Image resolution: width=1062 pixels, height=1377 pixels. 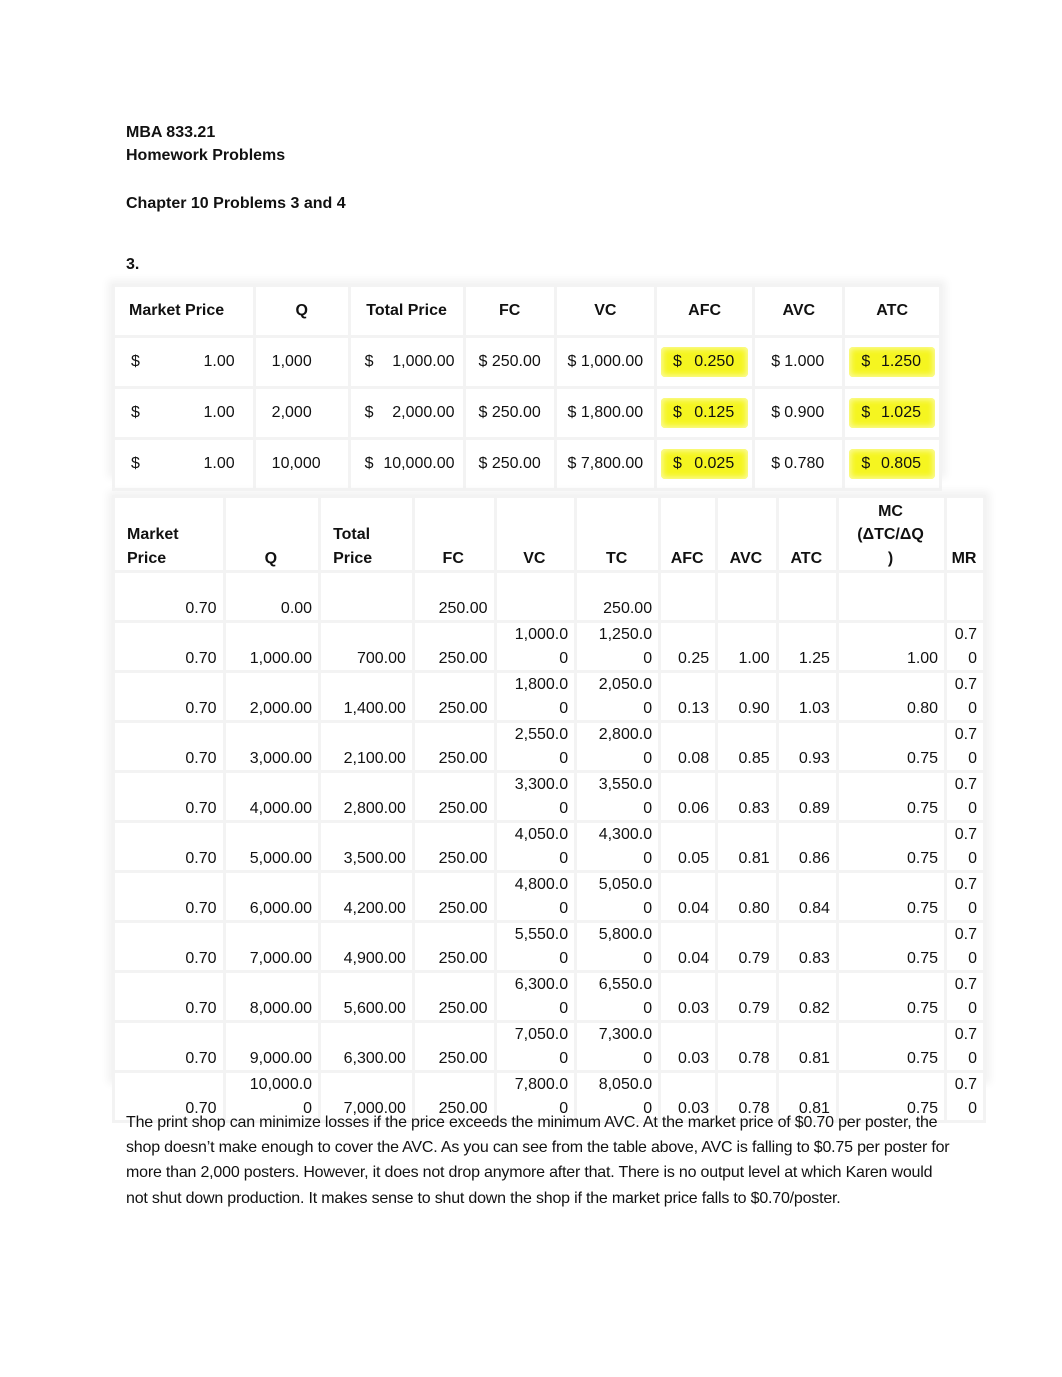 I want to click on cell-tc: 3,550.0 0, so click(x=618, y=796).